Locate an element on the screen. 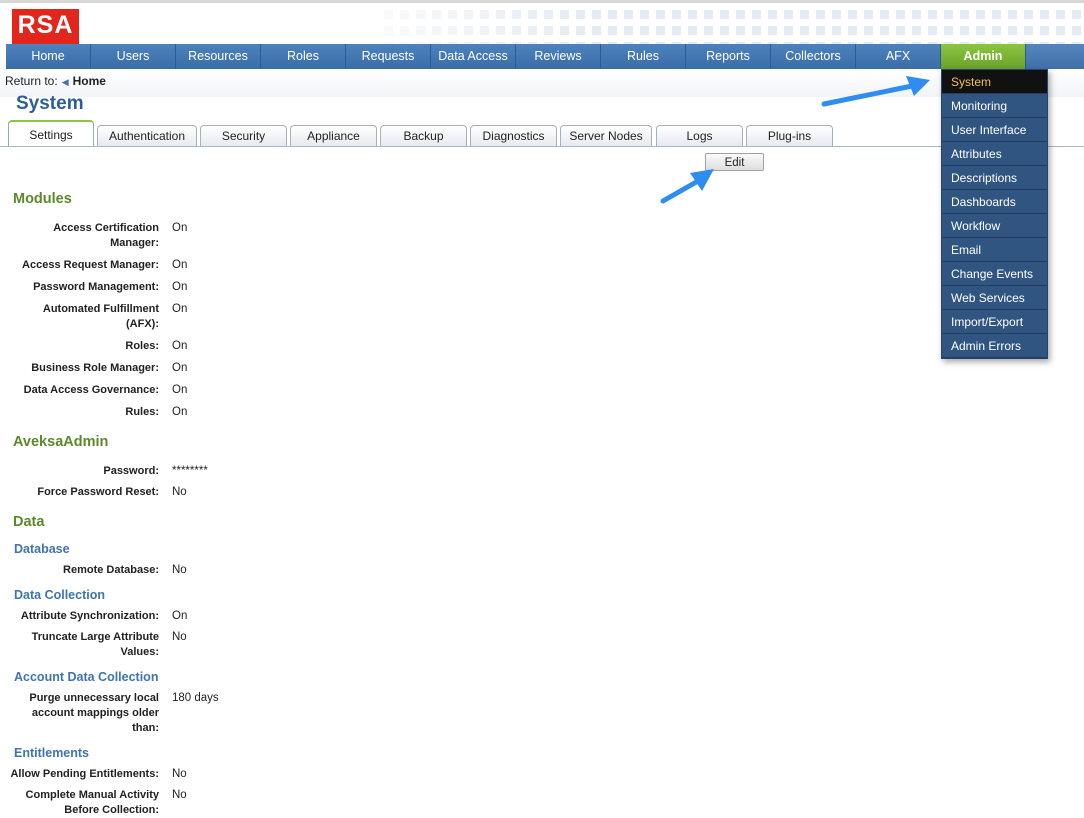 This screenshot has height=818, width=1084. menu-item-system: System is located at coordinates (994, 82).